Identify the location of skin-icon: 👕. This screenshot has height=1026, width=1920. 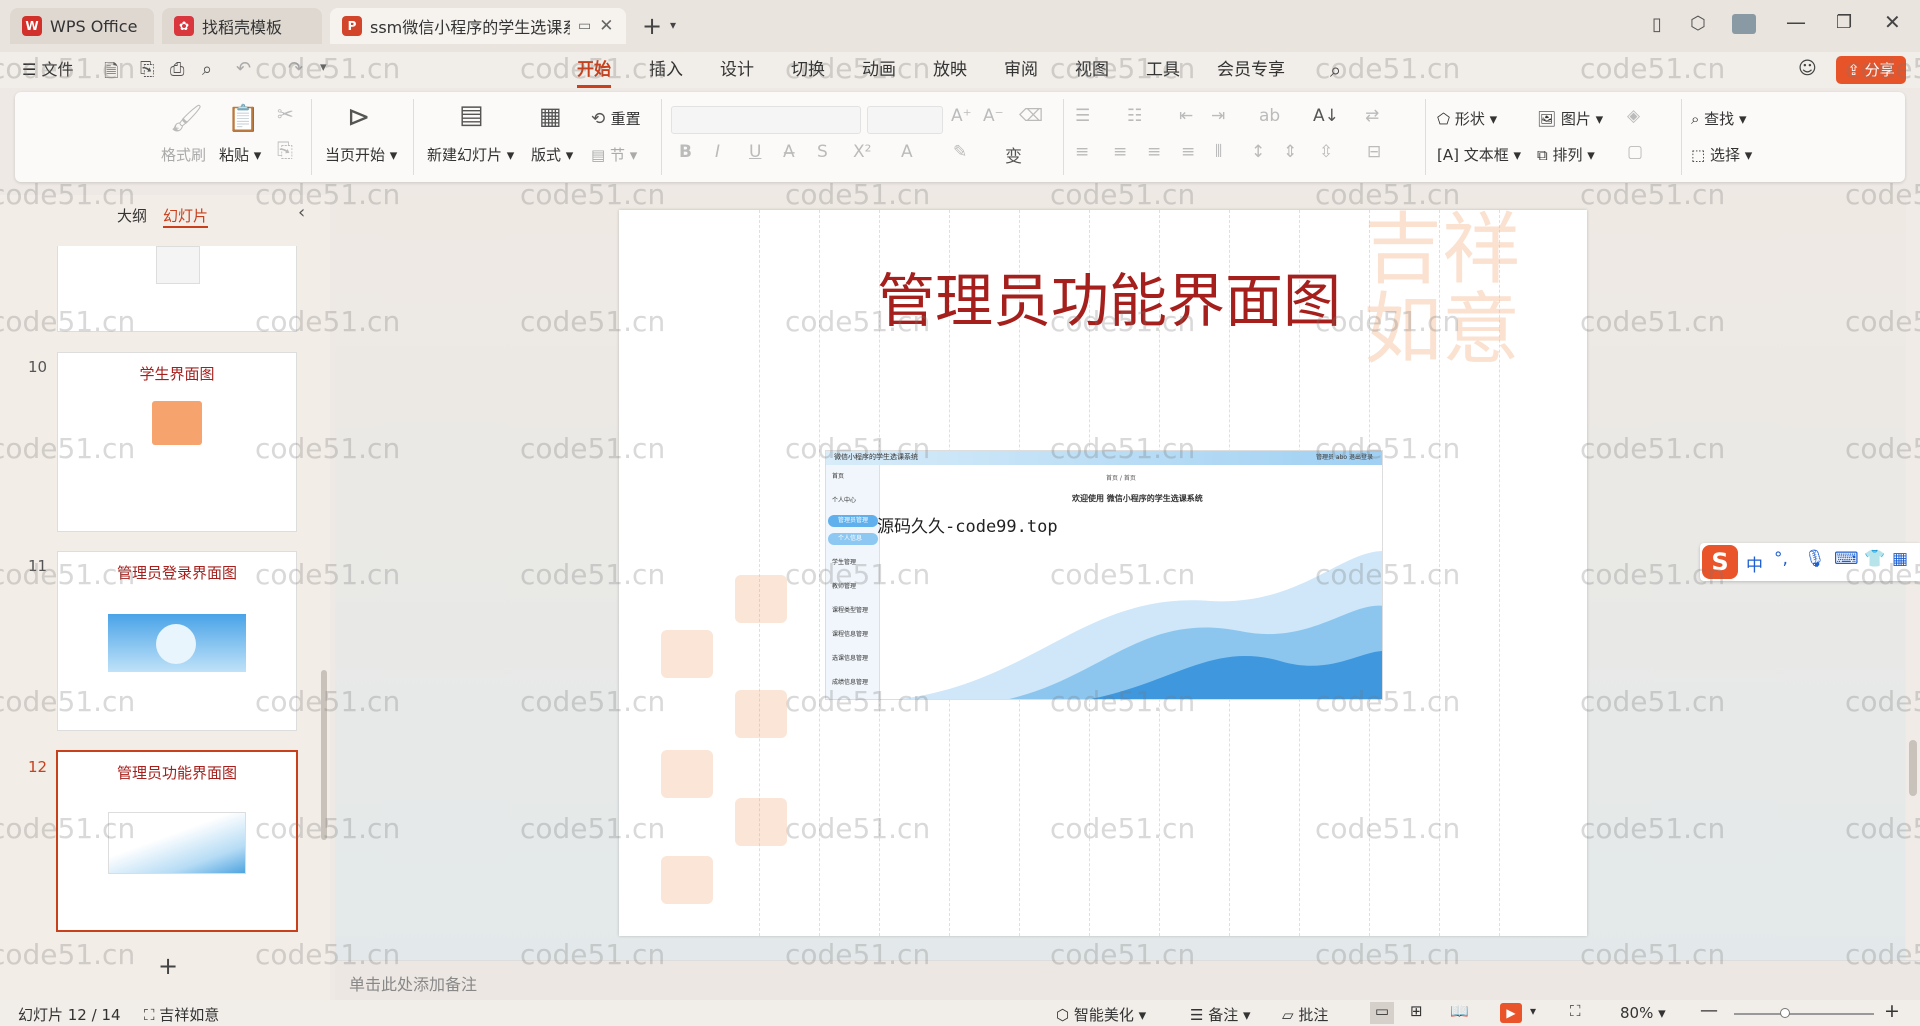
(1874, 559).